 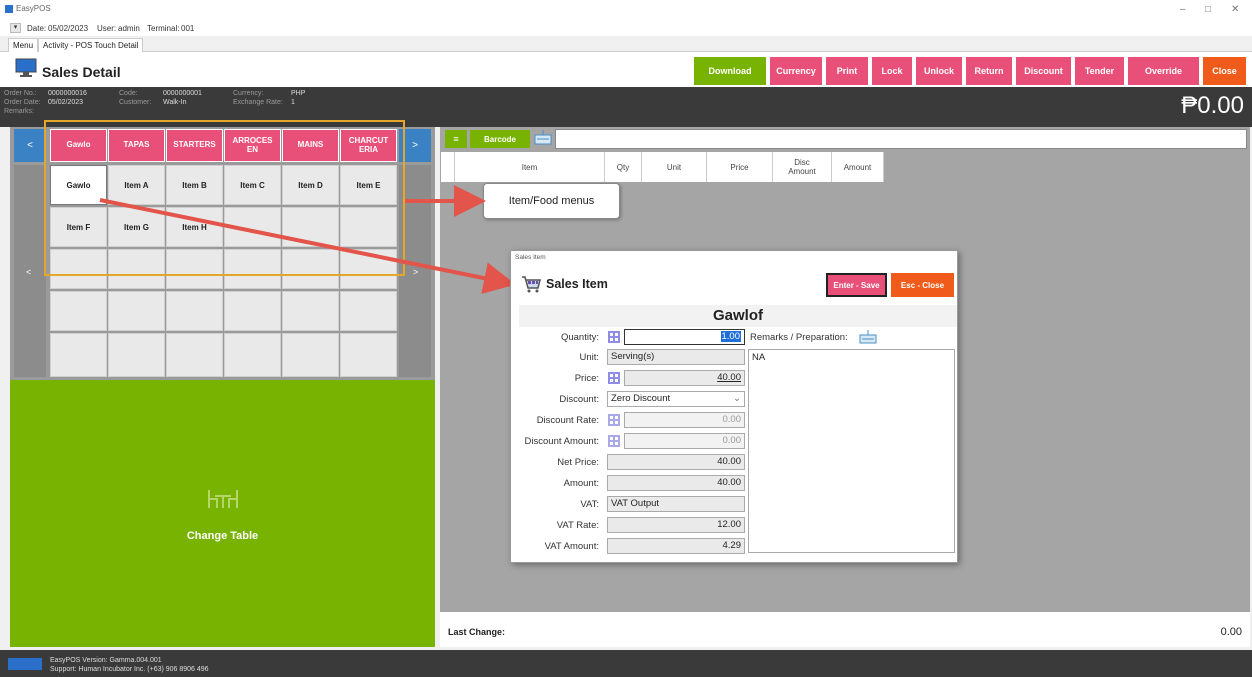 What do you see at coordinates (577, 525) in the screenshot?
I see `vat-rate-label: VAT Rate:` at bounding box center [577, 525].